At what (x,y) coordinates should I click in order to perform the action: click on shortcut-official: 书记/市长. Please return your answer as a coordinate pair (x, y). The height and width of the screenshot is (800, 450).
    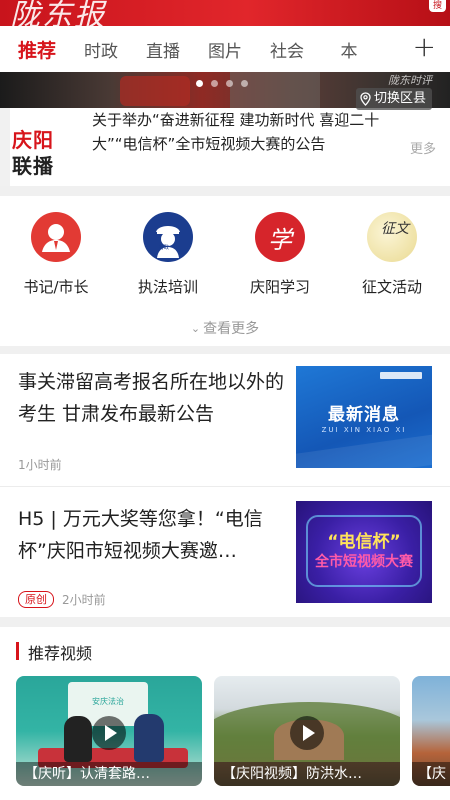
    Looking at the image, I should click on (56, 254).